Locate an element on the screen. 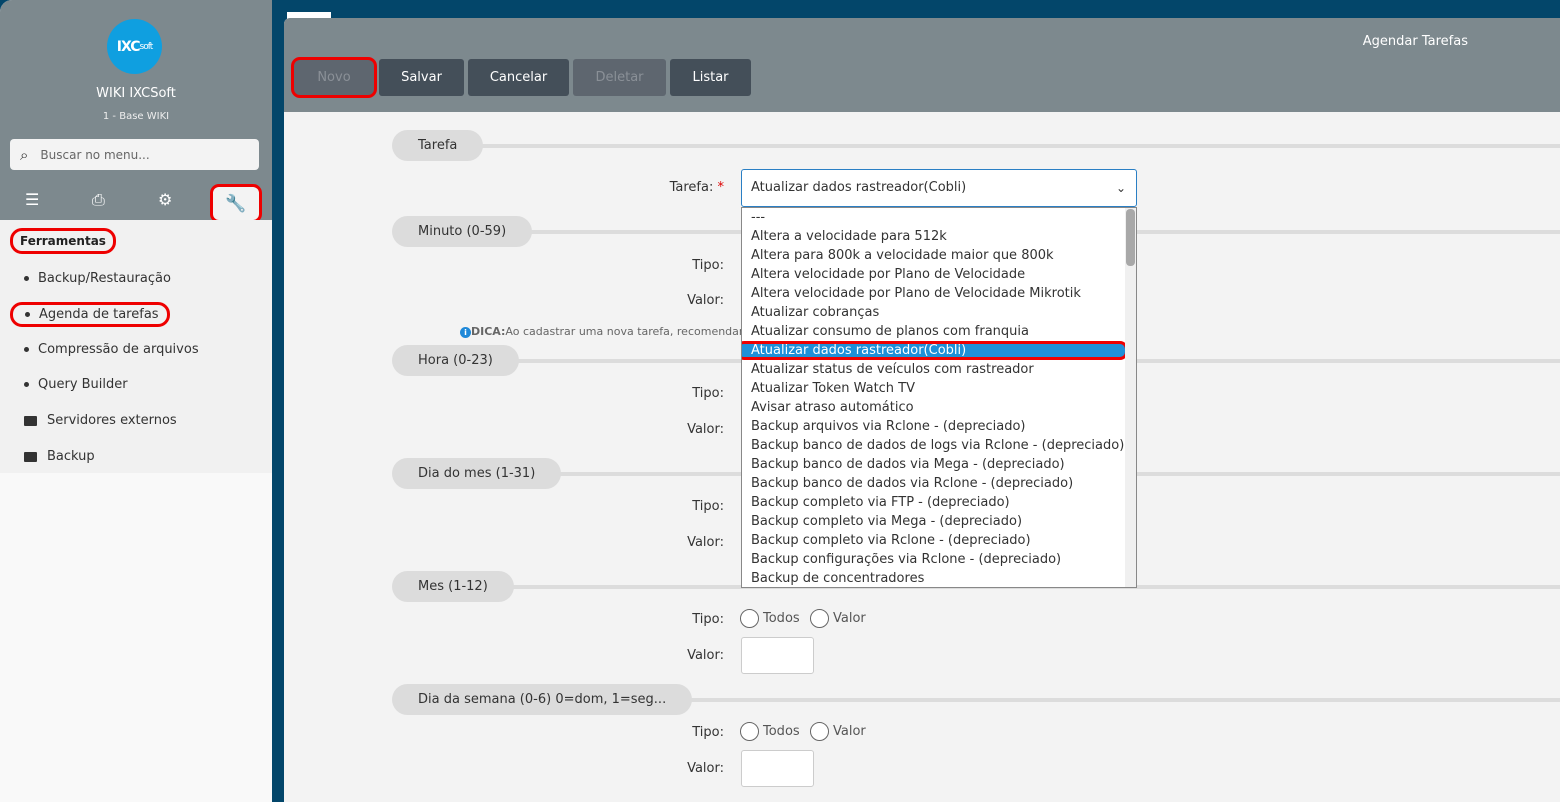 The image size is (1560, 802). dropdown-option: Atualizar Token Watch TV is located at coordinates (939, 388).